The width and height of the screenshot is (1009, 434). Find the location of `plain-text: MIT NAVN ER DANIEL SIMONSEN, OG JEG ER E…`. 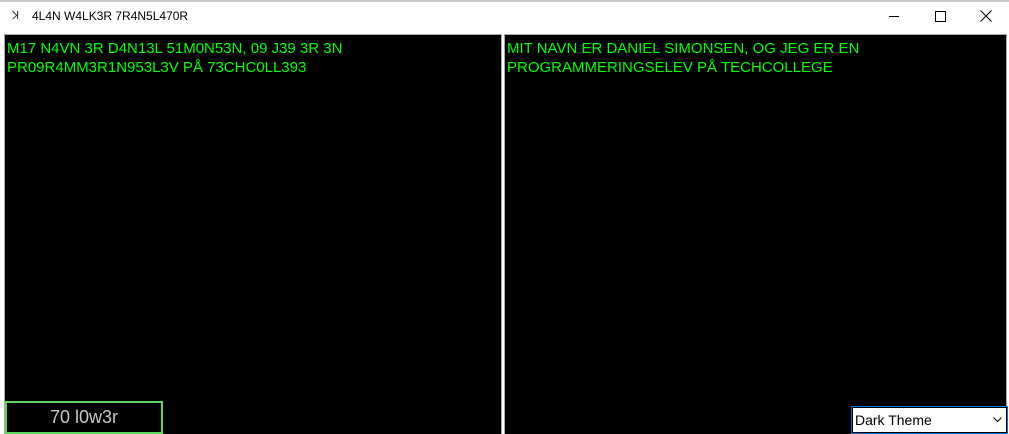

plain-text: MIT NAVN ER DANIEL SIMONSEN, OG JEG ER E… is located at coordinates (685, 58).